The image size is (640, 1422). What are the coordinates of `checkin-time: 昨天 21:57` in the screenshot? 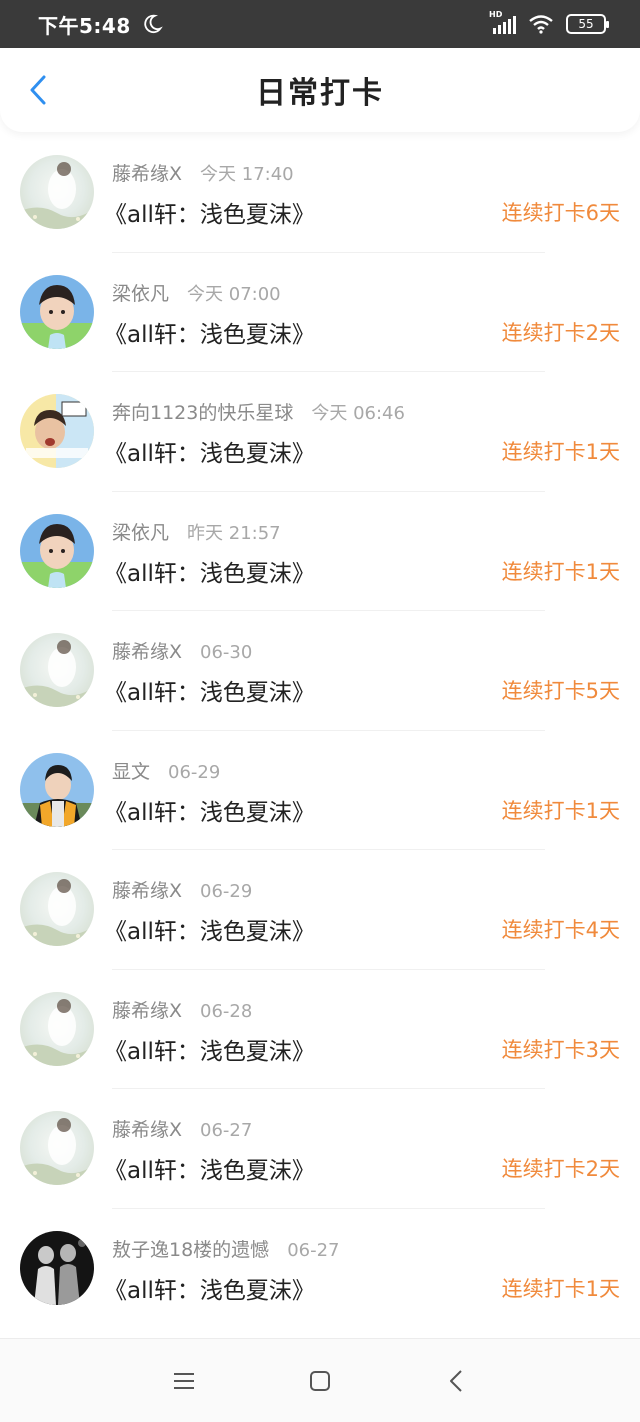 It's located at (234, 533).